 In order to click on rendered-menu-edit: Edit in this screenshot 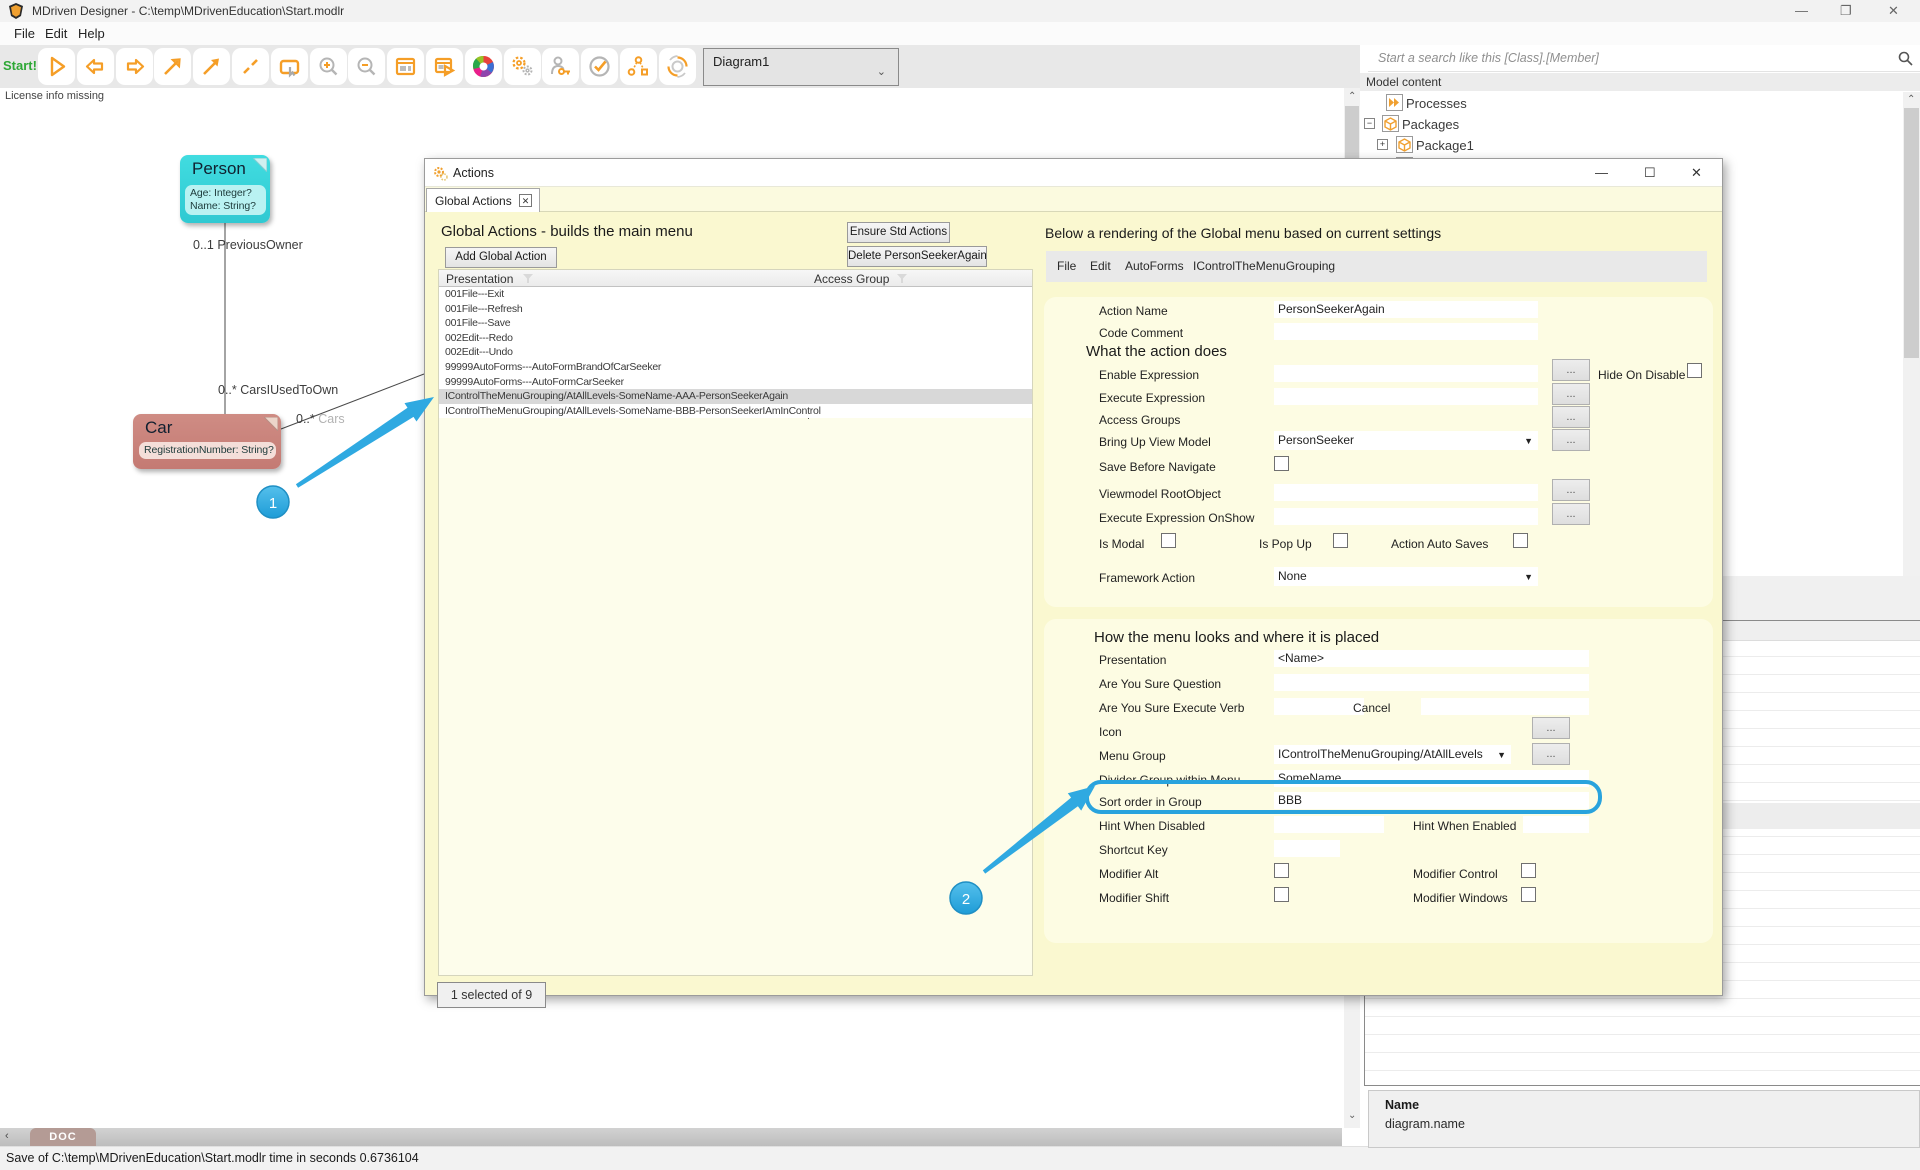, I will do `click(1100, 266)`.